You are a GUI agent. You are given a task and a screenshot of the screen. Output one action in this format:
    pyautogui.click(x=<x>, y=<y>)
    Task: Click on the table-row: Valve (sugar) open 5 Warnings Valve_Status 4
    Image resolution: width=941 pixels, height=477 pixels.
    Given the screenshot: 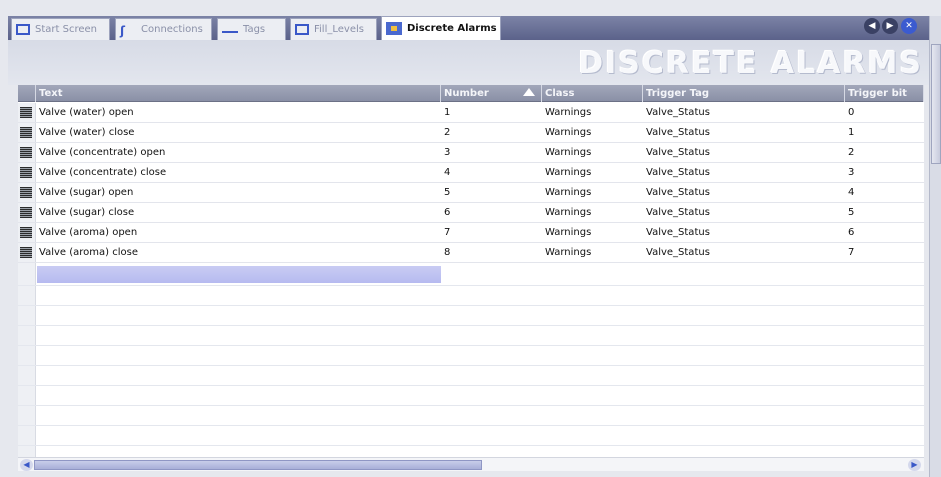 What is the action you would take?
    pyautogui.click(x=471, y=193)
    